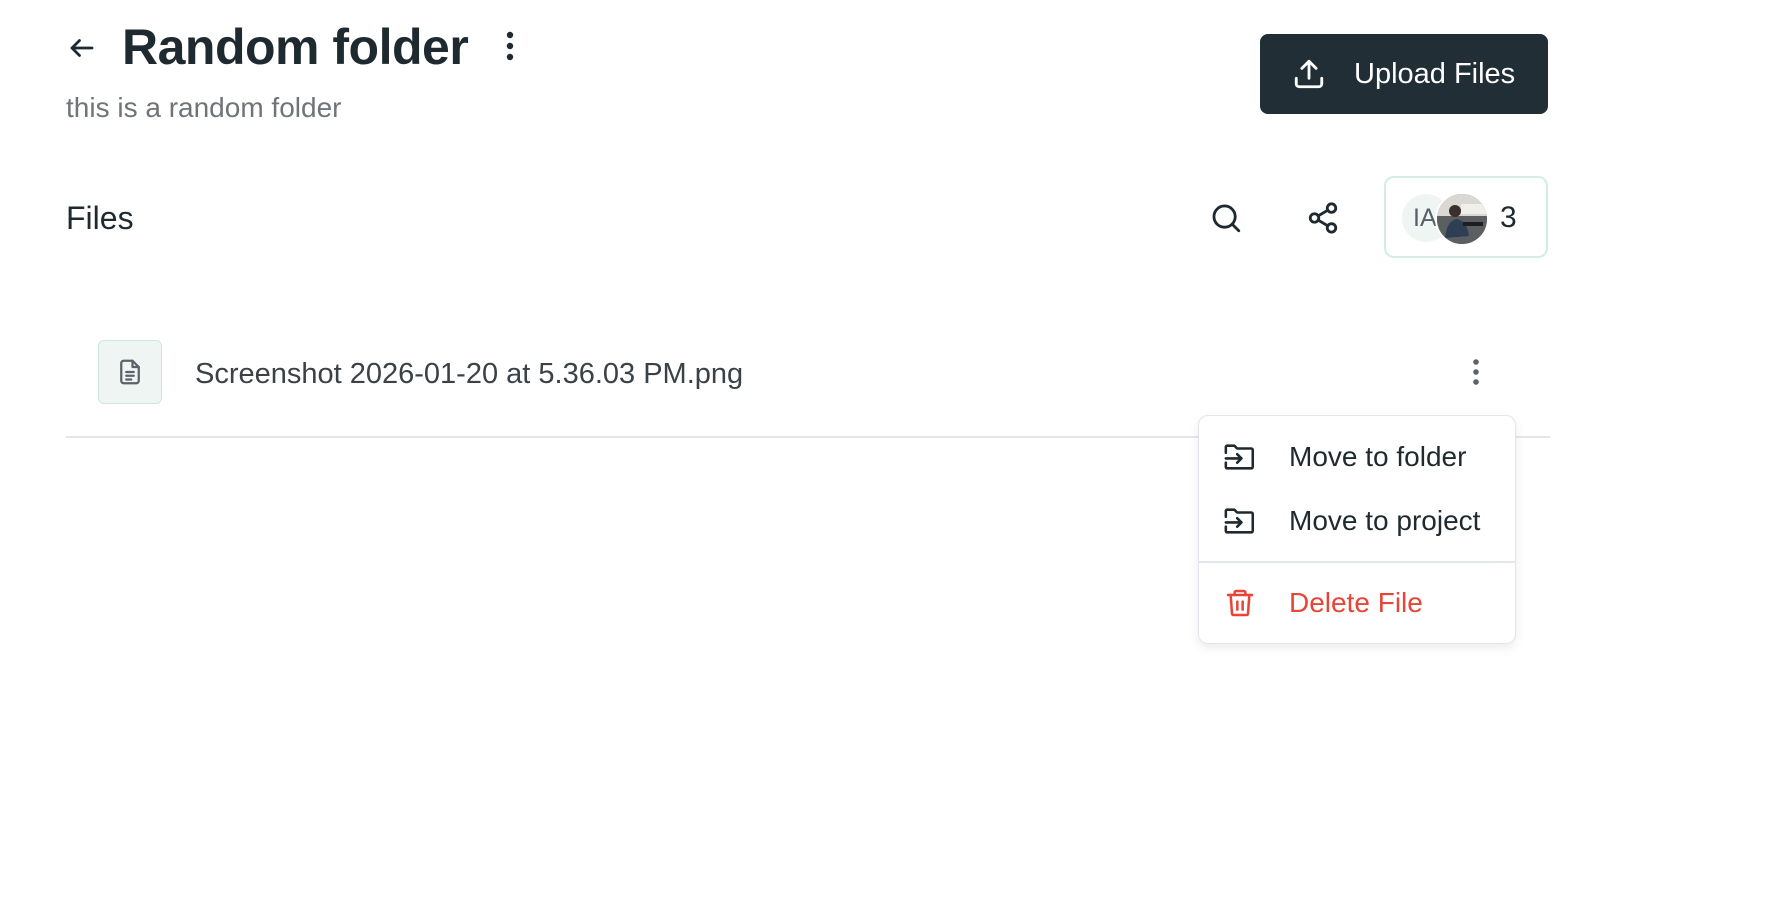 The width and height of the screenshot is (1778, 898). I want to click on upload-files-label: Upload Files, so click(1435, 73).